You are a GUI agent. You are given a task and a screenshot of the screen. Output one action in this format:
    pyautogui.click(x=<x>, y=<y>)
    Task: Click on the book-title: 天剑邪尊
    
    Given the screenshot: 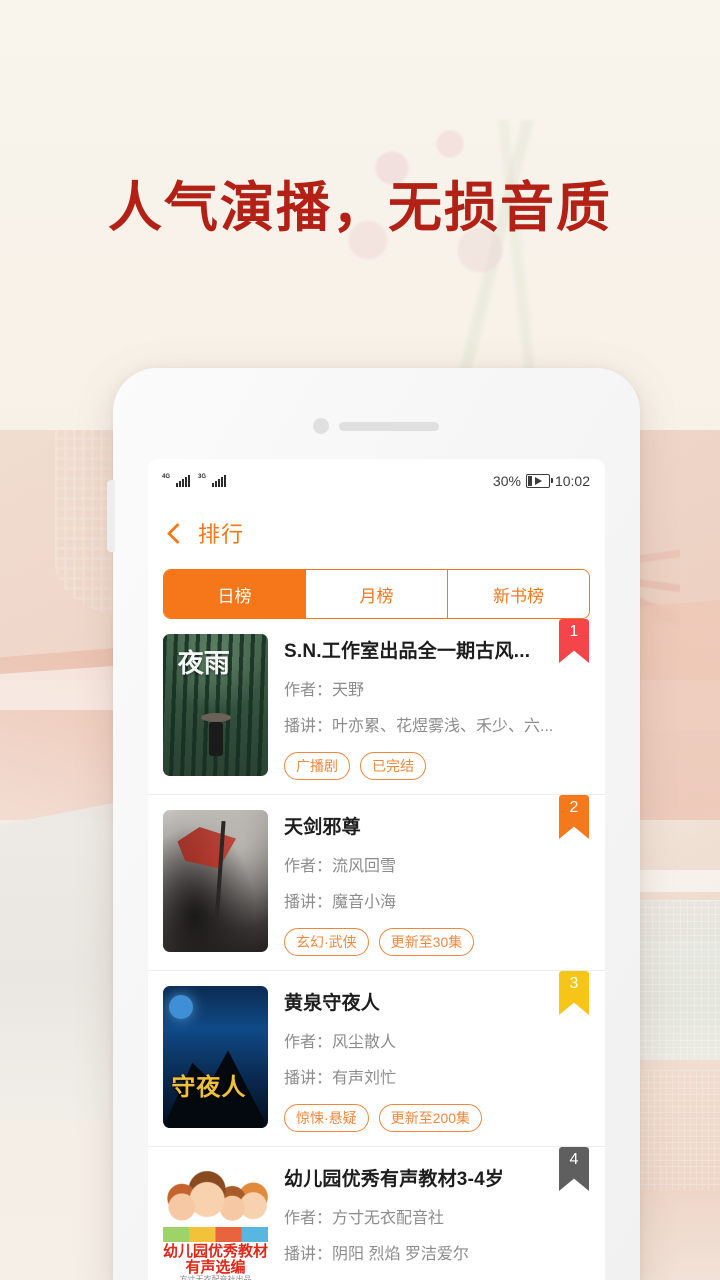 What is the action you would take?
    pyautogui.click(x=322, y=827)
    